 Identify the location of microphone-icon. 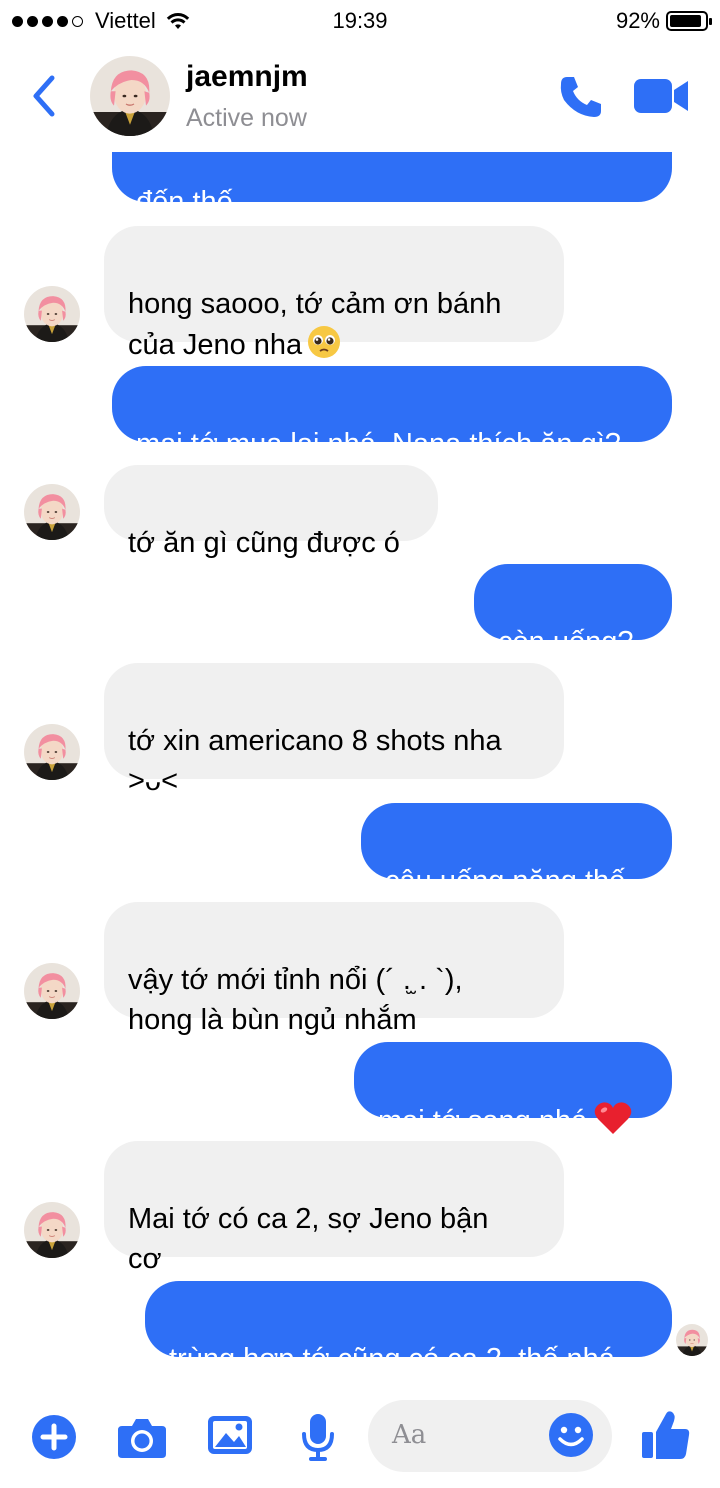
(318, 1437).